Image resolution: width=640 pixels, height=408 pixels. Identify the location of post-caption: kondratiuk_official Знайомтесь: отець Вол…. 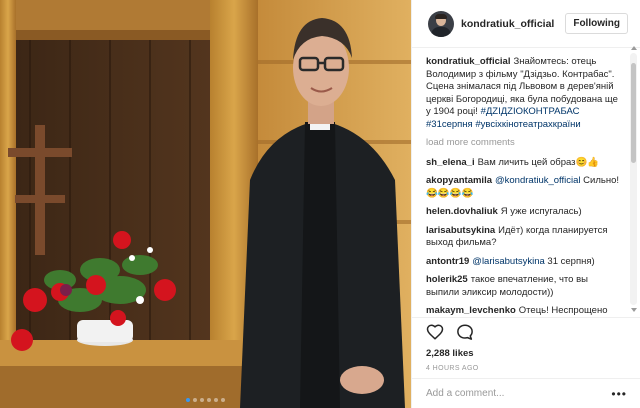
(524, 93).